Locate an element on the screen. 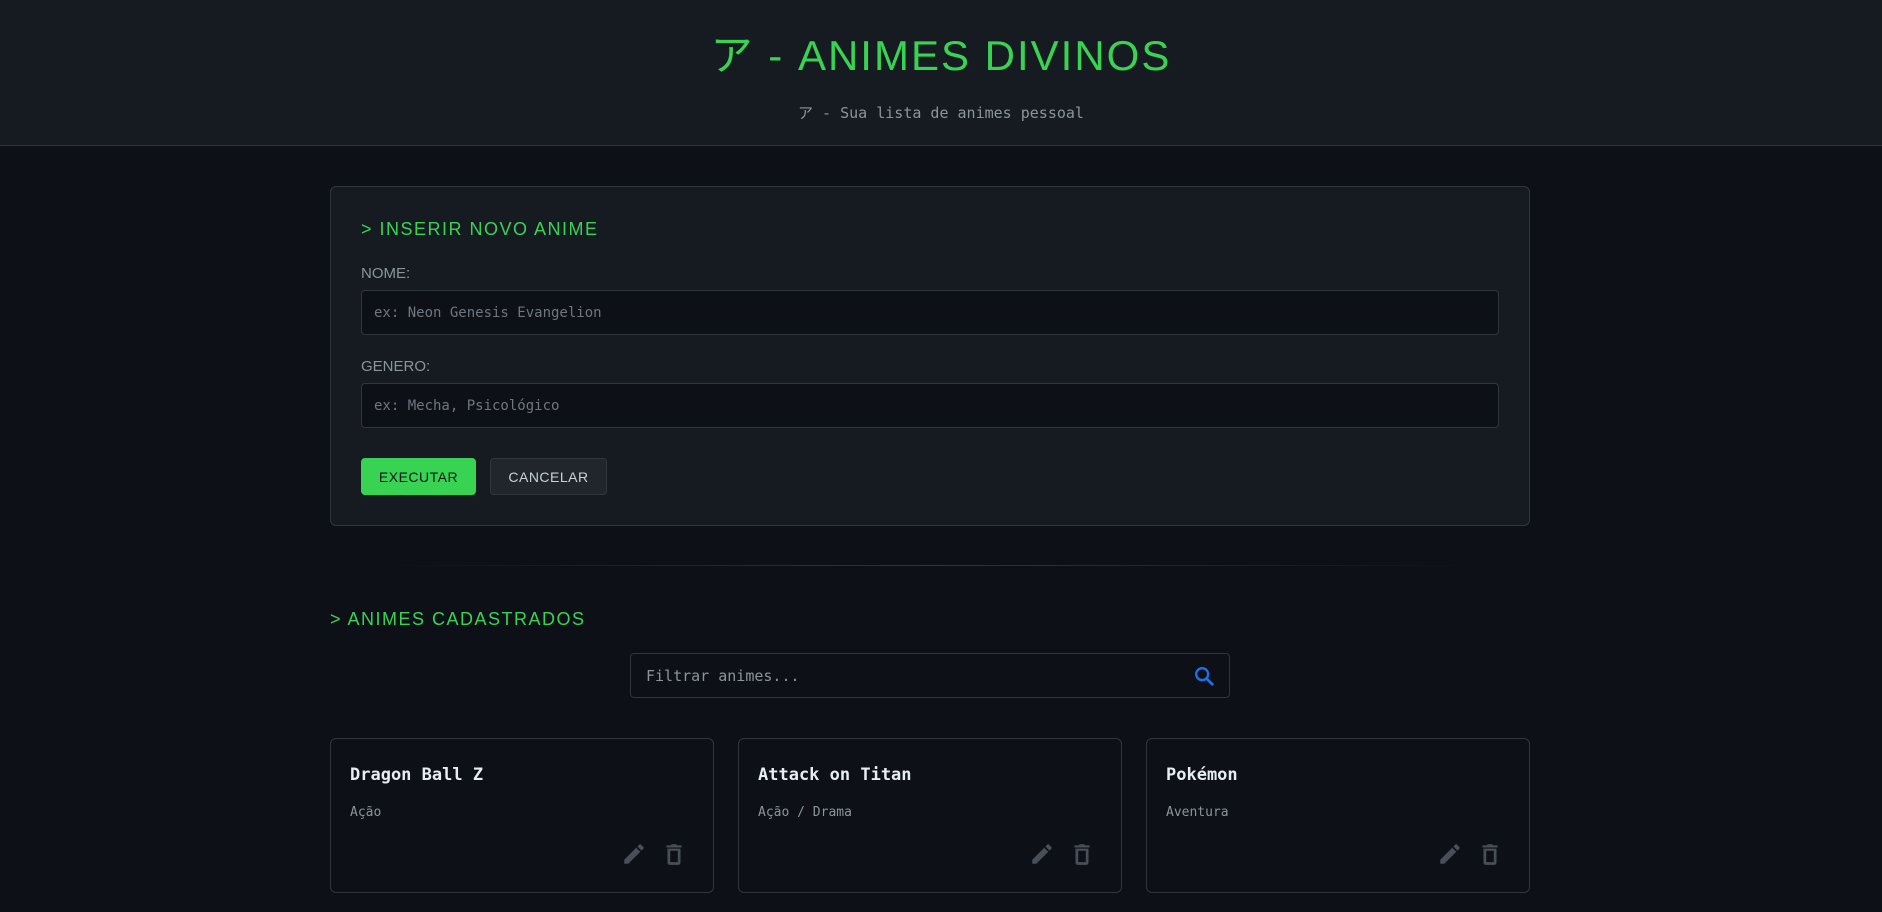  anime-genre: Ação / Drama is located at coordinates (805, 812).